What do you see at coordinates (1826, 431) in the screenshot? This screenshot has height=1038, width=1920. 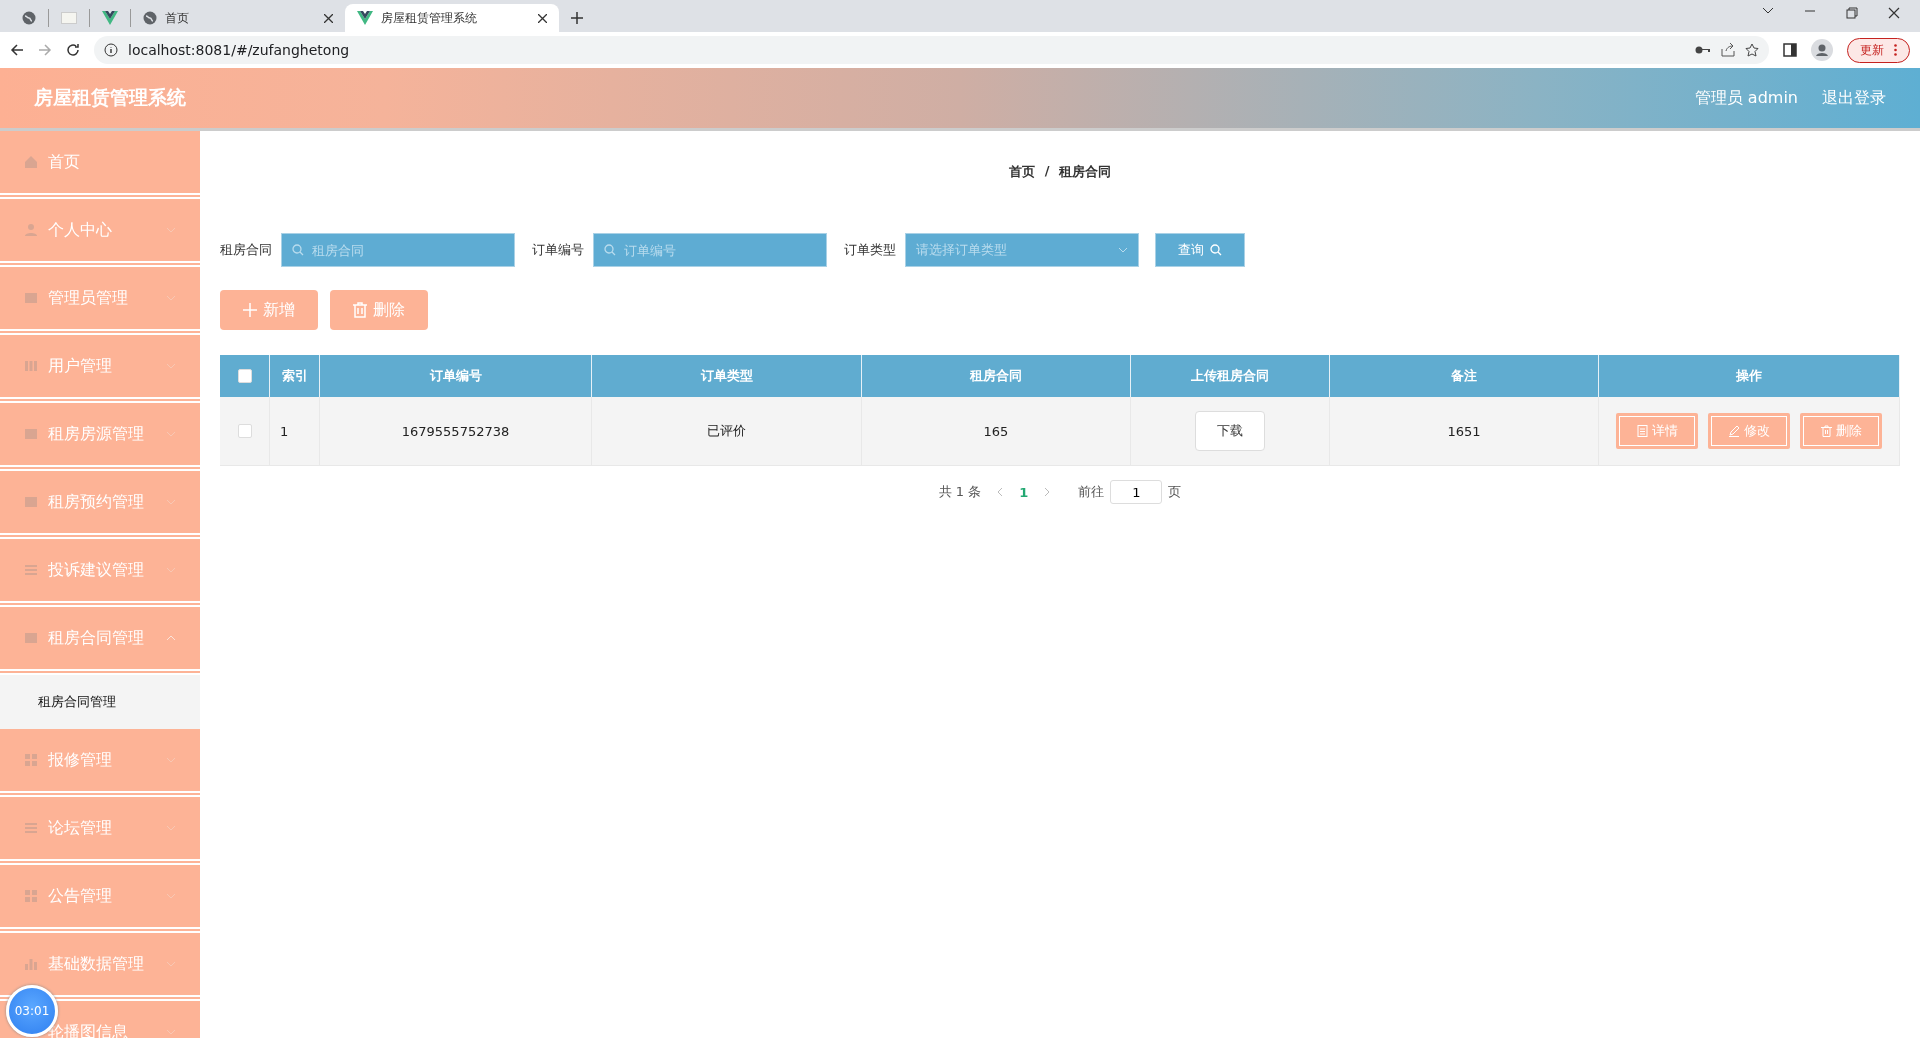 I see `trash-icon` at bounding box center [1826, 431].